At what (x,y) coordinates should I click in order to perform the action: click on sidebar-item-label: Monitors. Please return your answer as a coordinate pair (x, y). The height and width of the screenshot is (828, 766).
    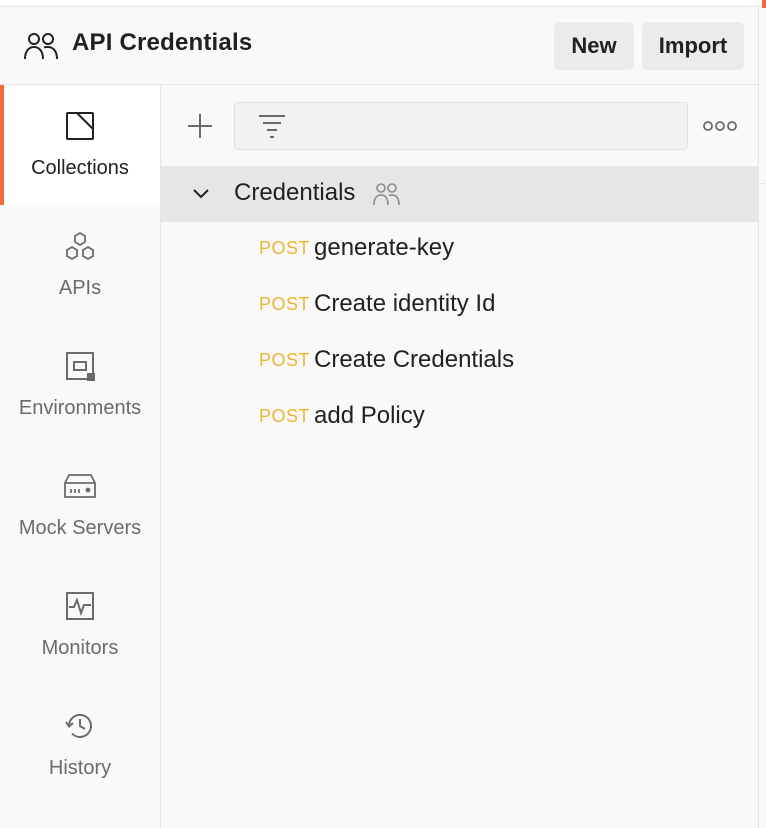
    Looking at the image, I should click on (80, 648).